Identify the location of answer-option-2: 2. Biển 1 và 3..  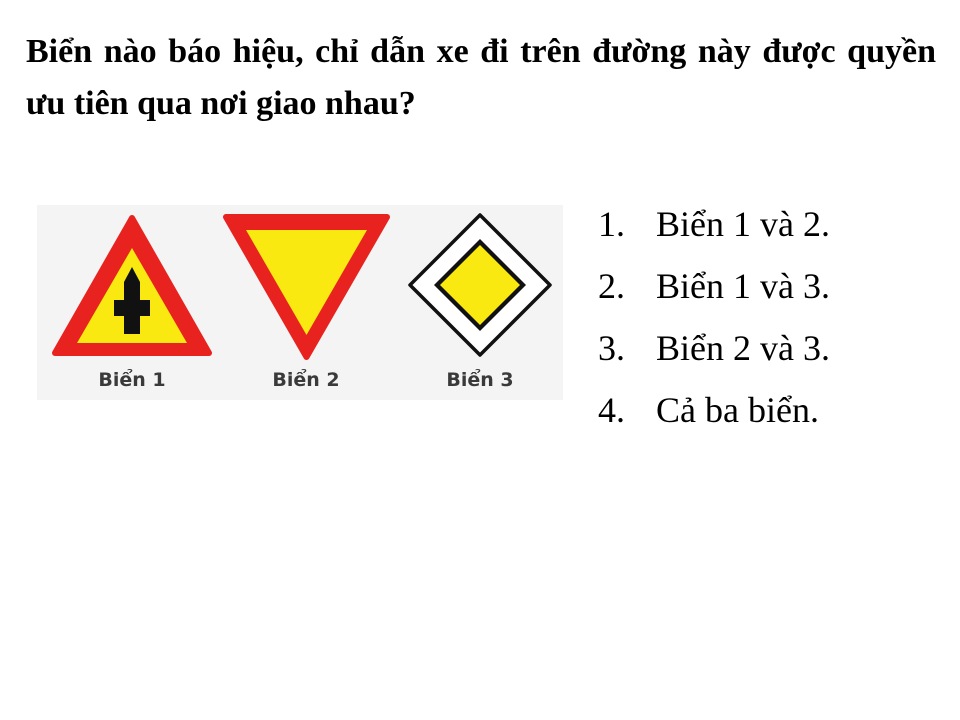
(714, 291).